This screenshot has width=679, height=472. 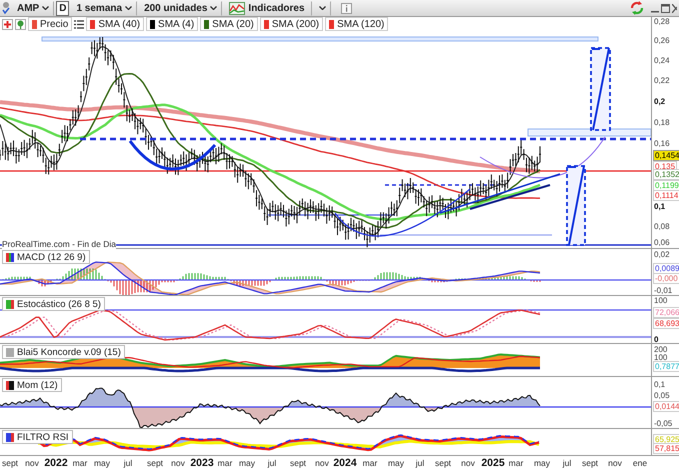 What do you see at coordinates (666, 155) in the screenshot?
I see `axis-label: 0,1454` at bounding box center [666, 155].